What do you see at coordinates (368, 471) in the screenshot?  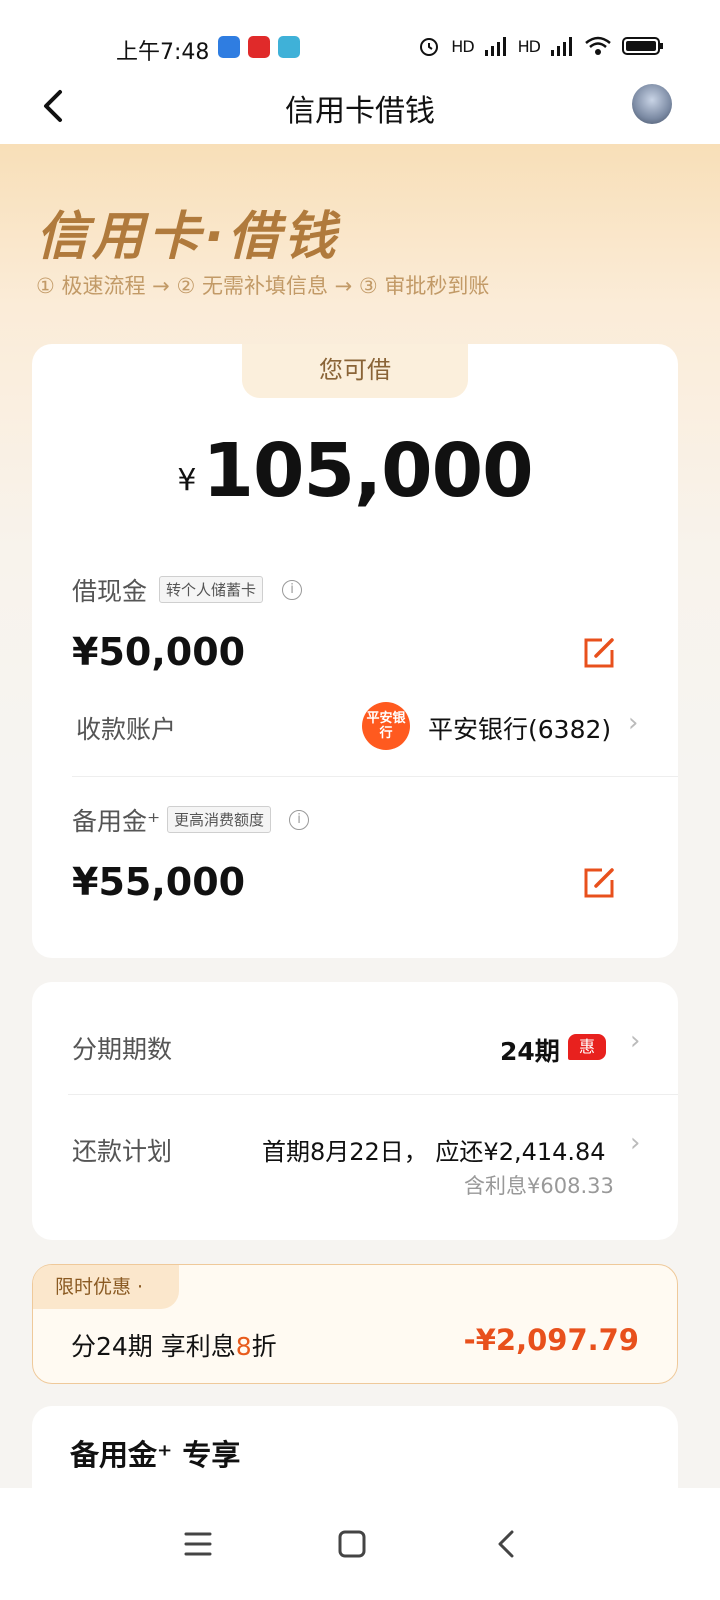 I see `total-amount-value: 105,000` at bounding box center [368, 471].